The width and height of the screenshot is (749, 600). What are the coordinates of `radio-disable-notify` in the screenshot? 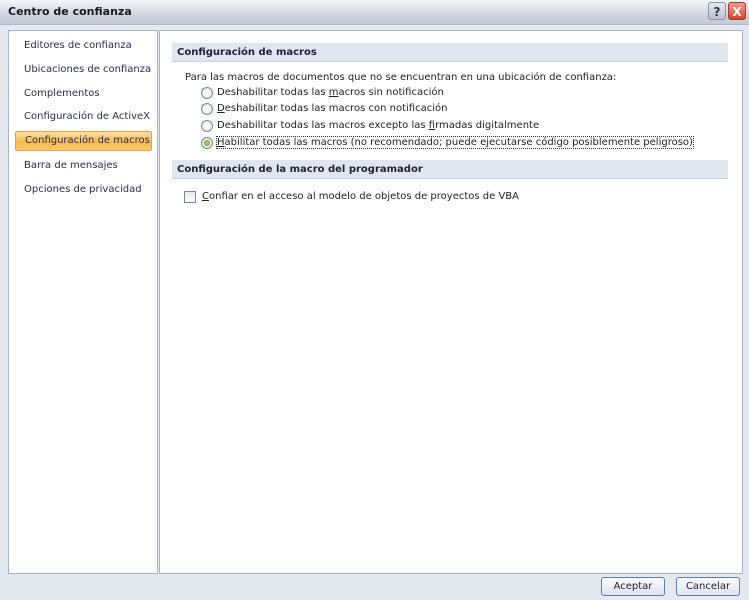 It's located at (207, 109).